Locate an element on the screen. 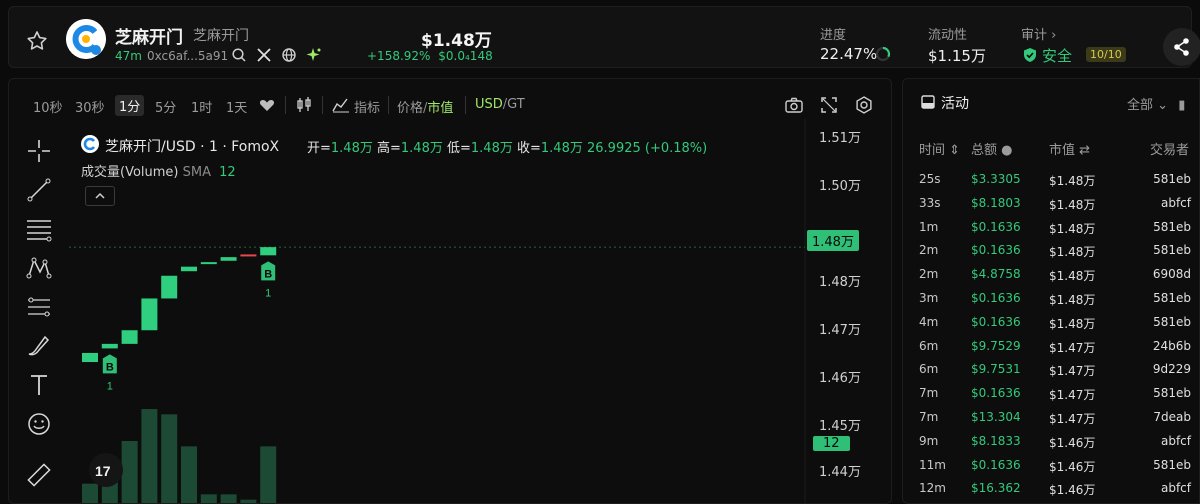  change-percent: +158.92% is located at coordinates (399, 56).